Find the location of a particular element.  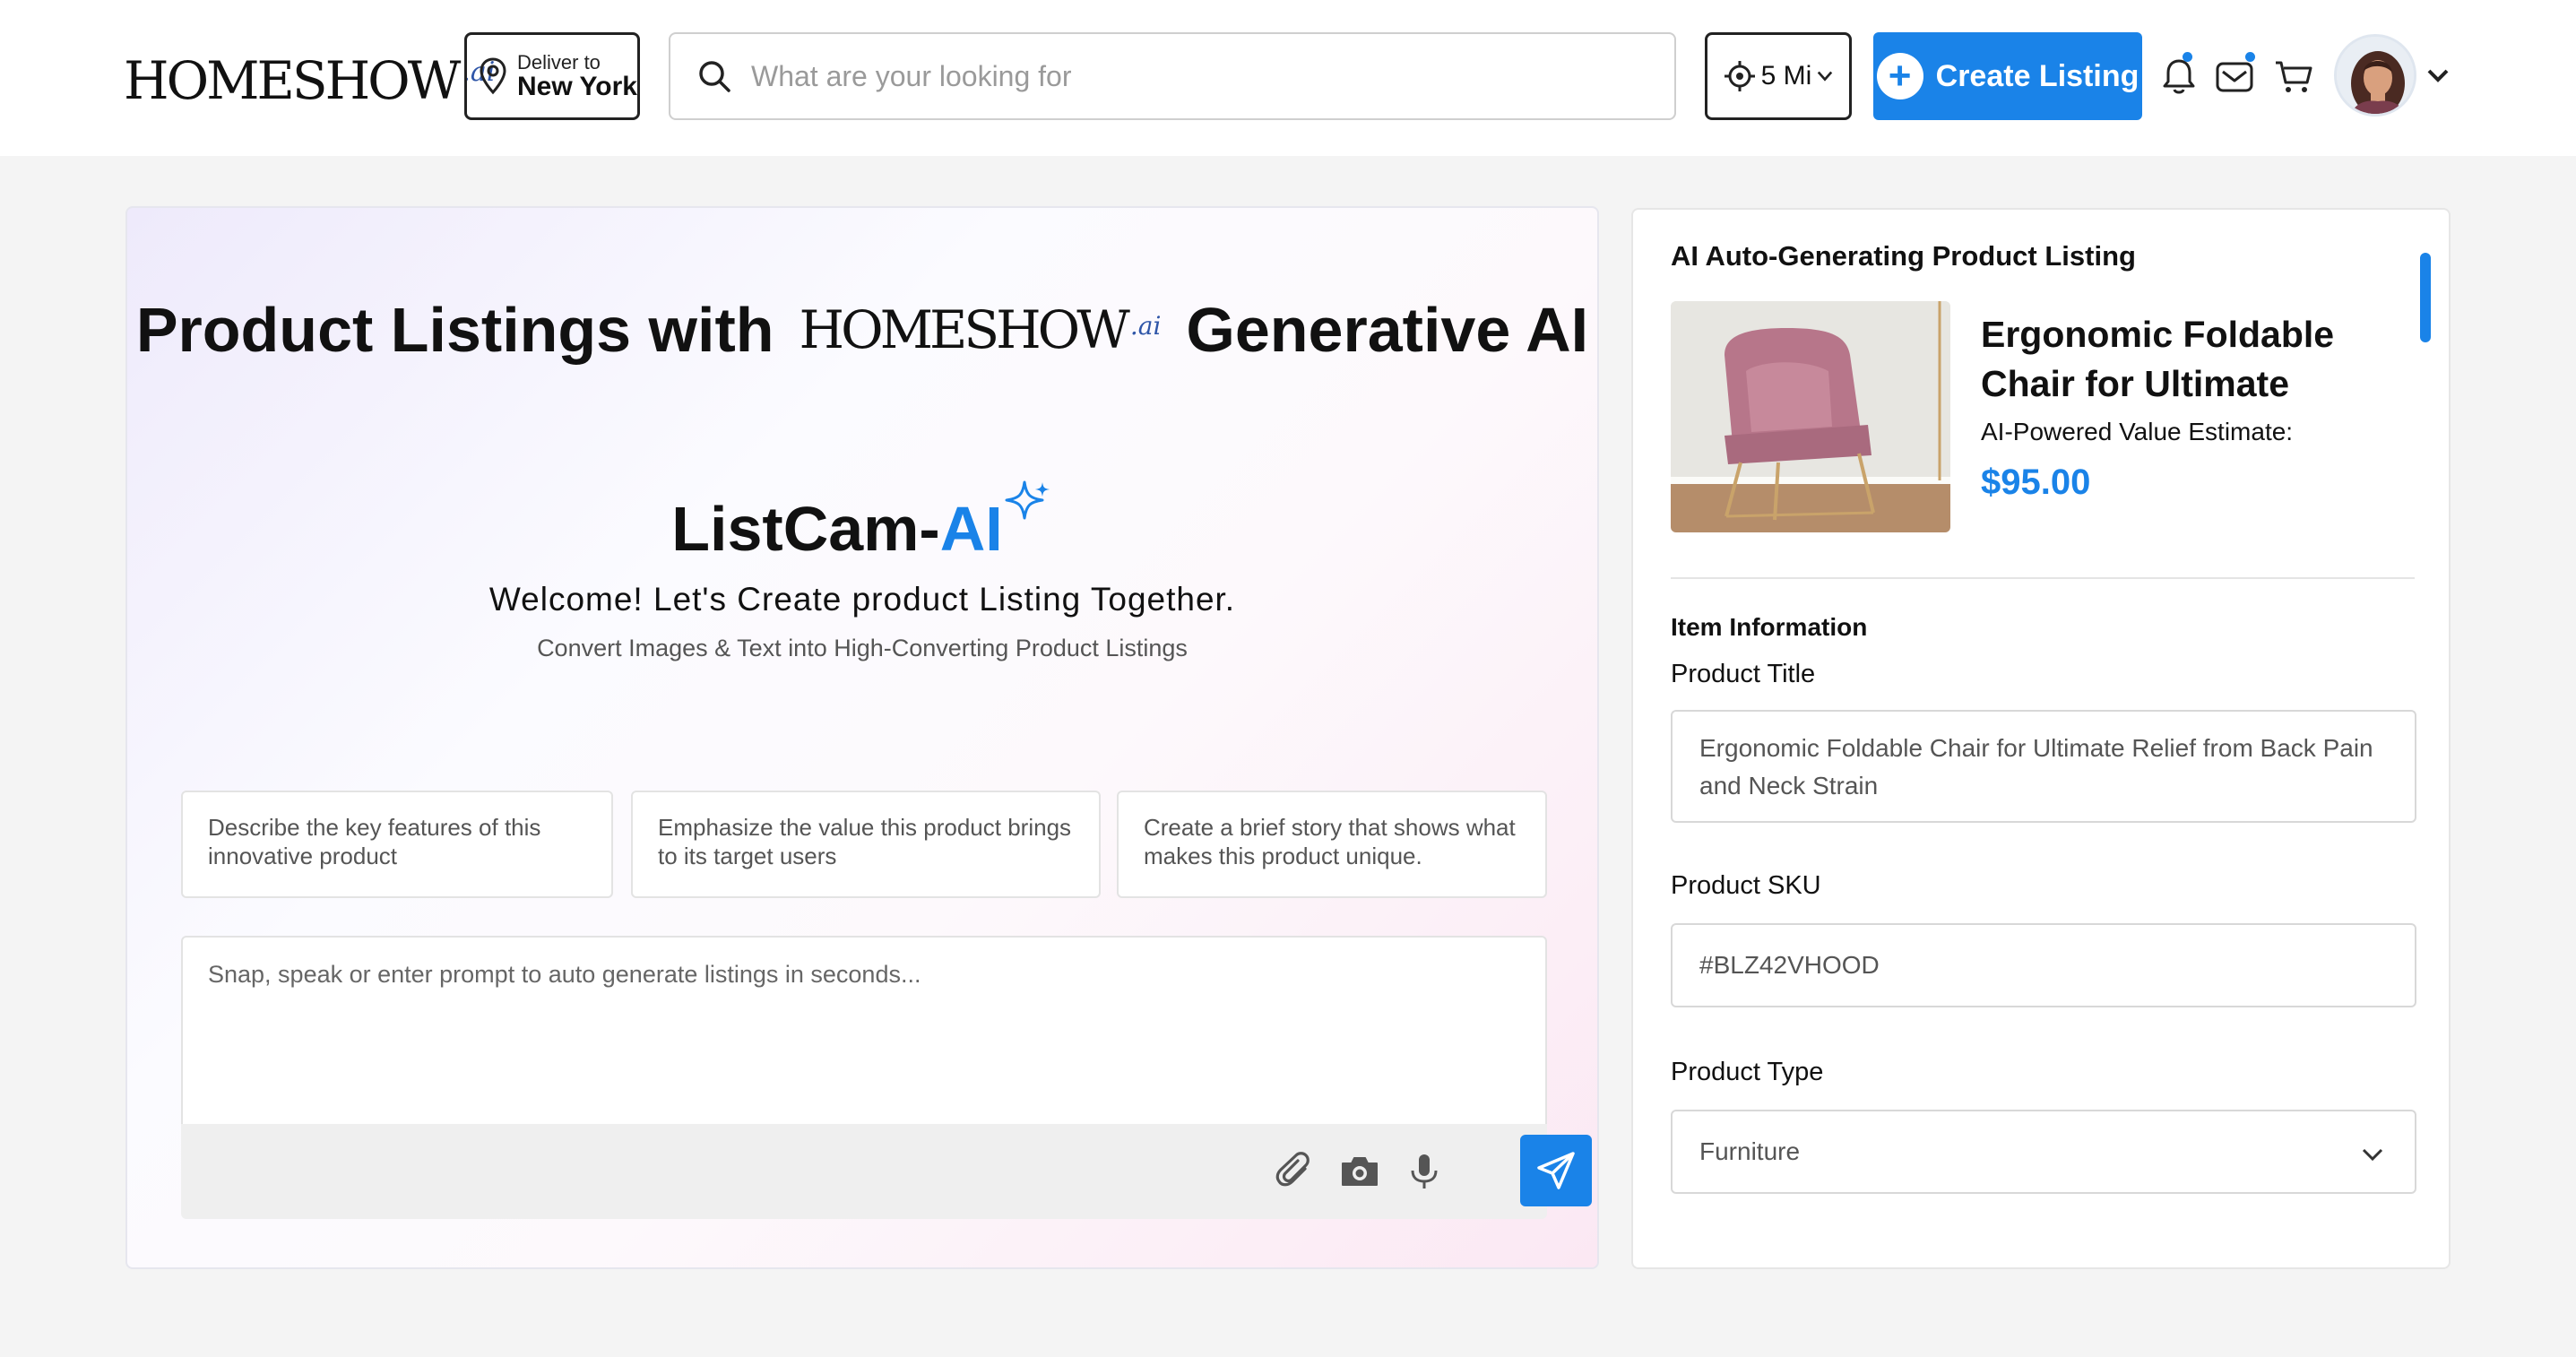

homeshow-logo: HOMESHOW .ai is located at coordinates (309, 76).